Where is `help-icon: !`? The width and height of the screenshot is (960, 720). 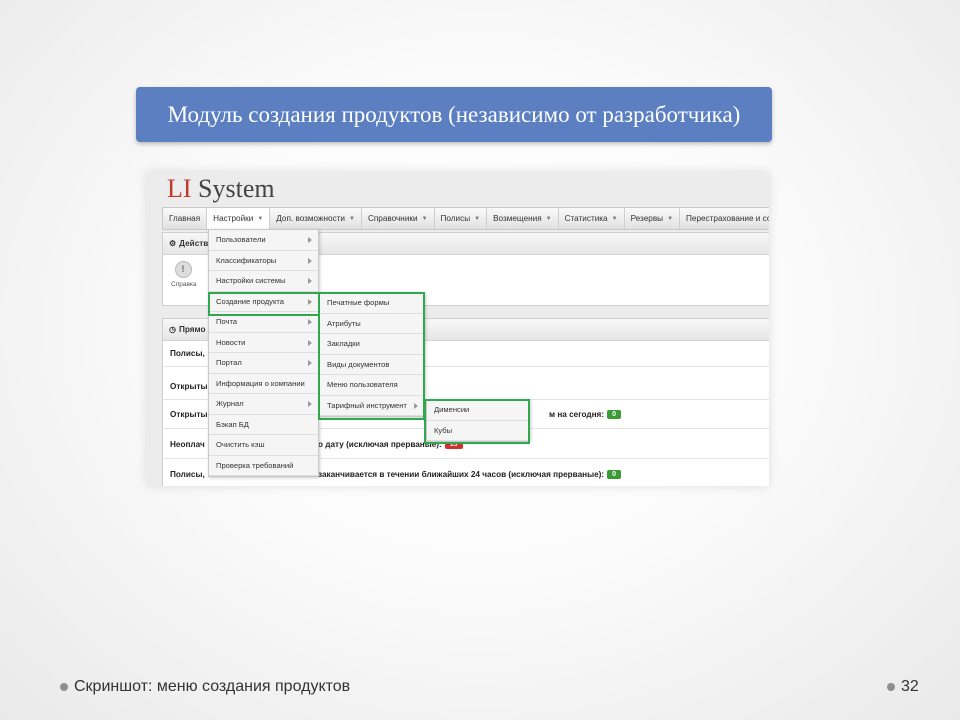
help-icon: ! is located at coordinates (183, 269).